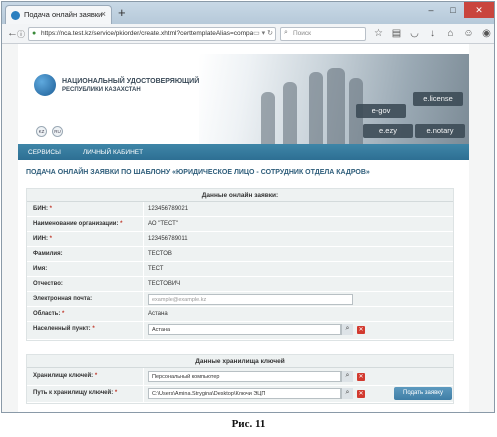 Image resolution: width=497 pixels, height=437 pixels. I want to click on header-banner: e-gov e.license e.ezy e.notary, so click(334, 99).